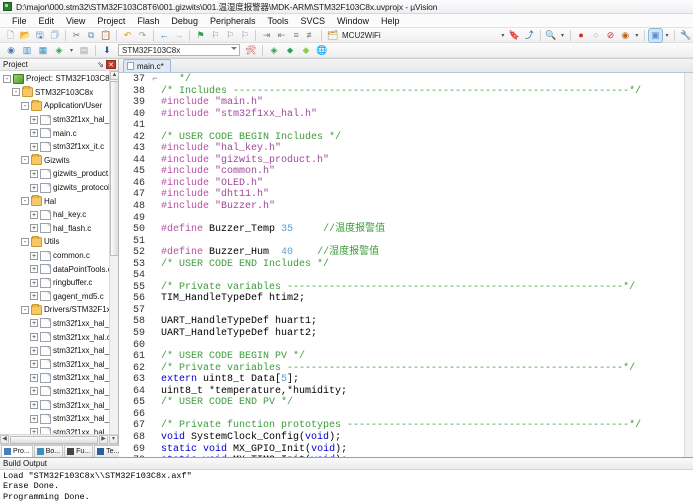  What do you see at coordinates (59, 310) in the screenshot?
I see `tree-item: - Drivers/STM32F1xx_I` at bounding box center [59, 310].